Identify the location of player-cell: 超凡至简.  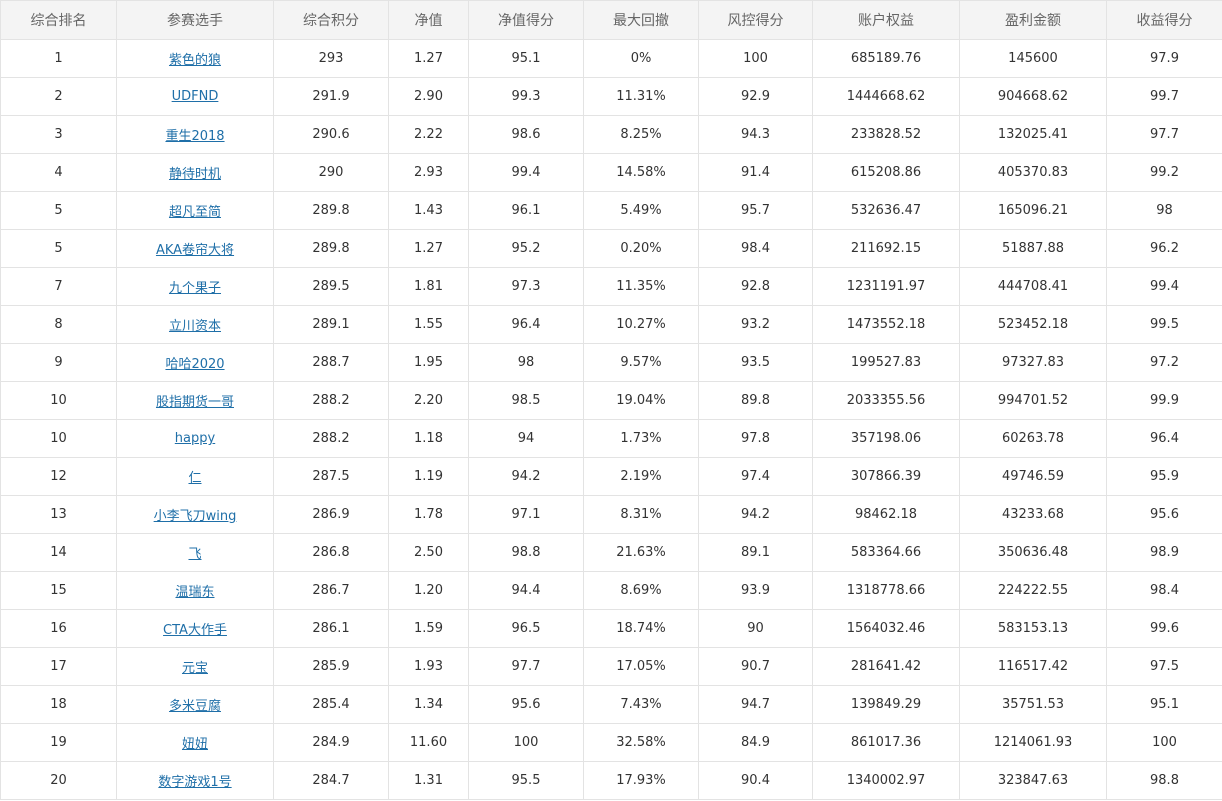
(195, 210).